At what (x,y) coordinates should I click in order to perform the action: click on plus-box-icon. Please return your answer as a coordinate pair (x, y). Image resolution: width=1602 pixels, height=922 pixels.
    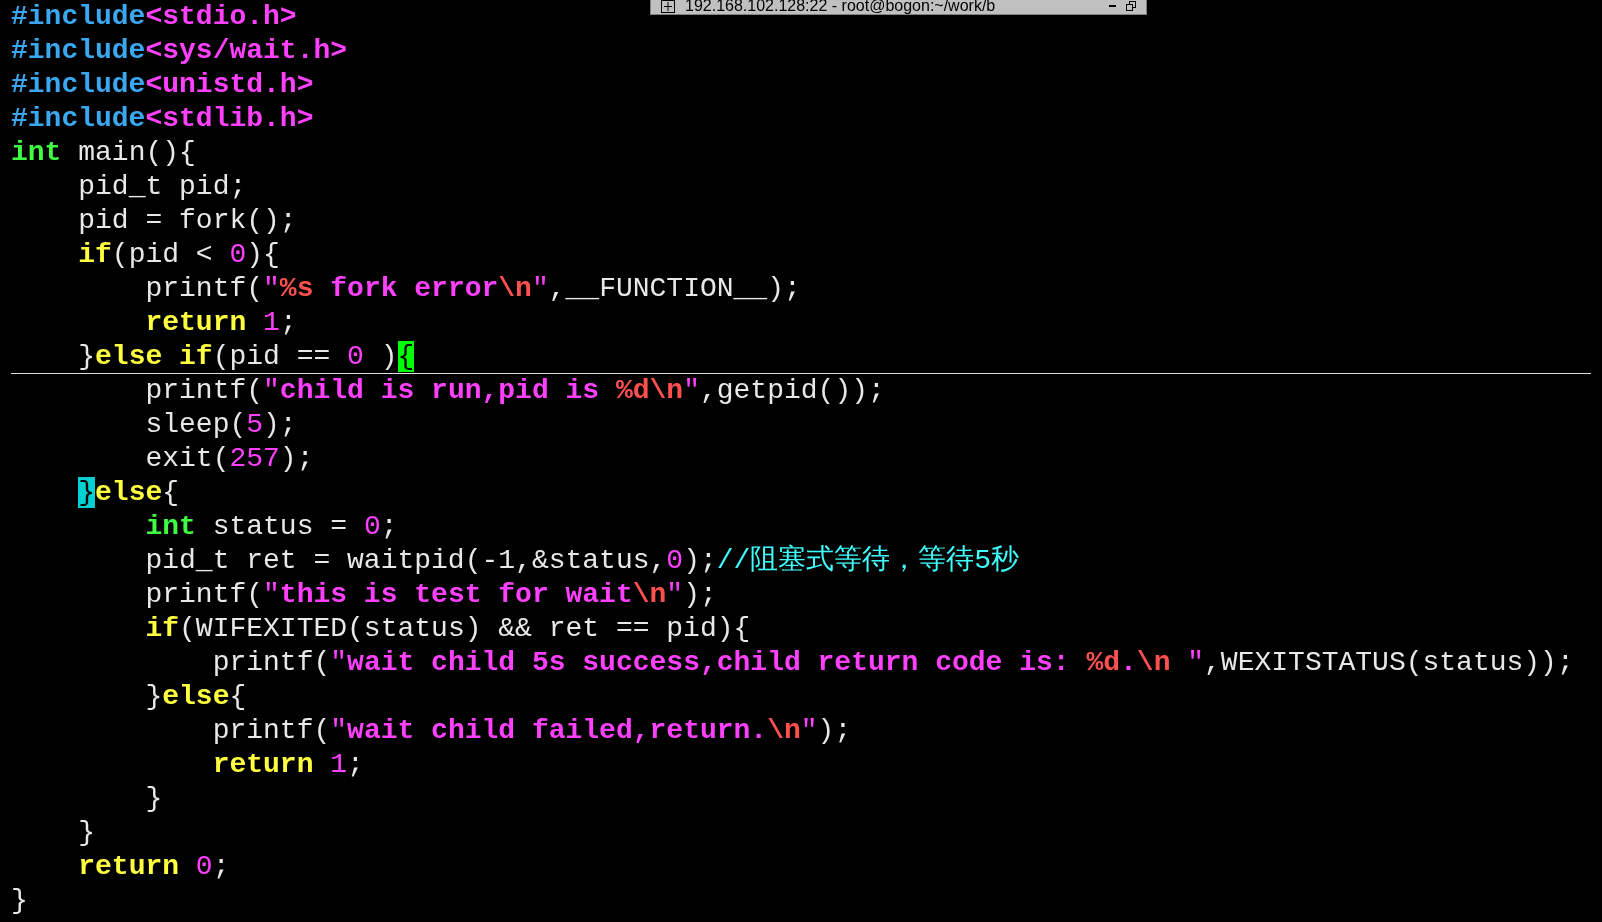
    Looking at the image, I should click on (668, 6).